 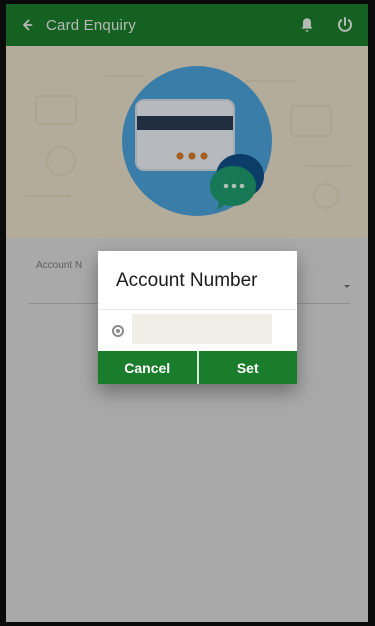 What do you see at coordinates (246, 367) in the screenshot?
I see `set-button: Set` at bounding box center [246, 367].